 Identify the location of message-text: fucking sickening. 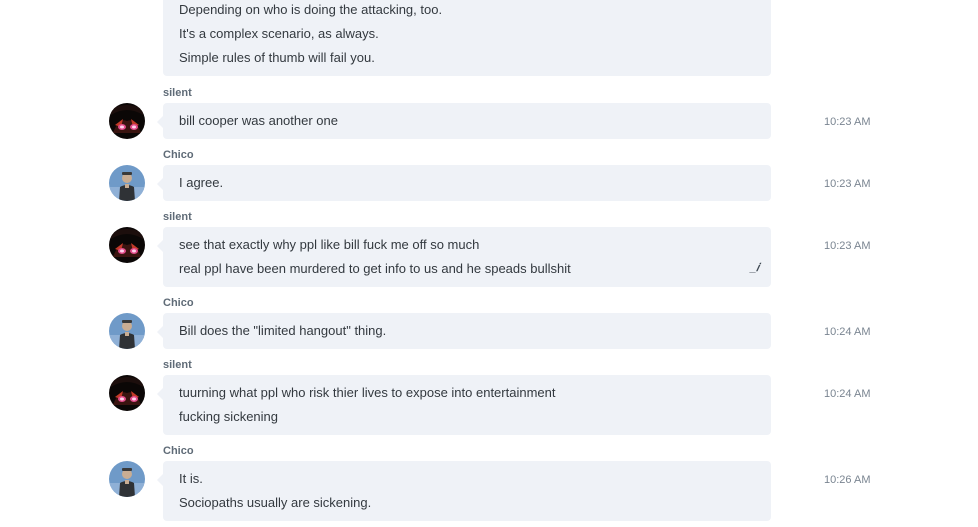
(228, 416).